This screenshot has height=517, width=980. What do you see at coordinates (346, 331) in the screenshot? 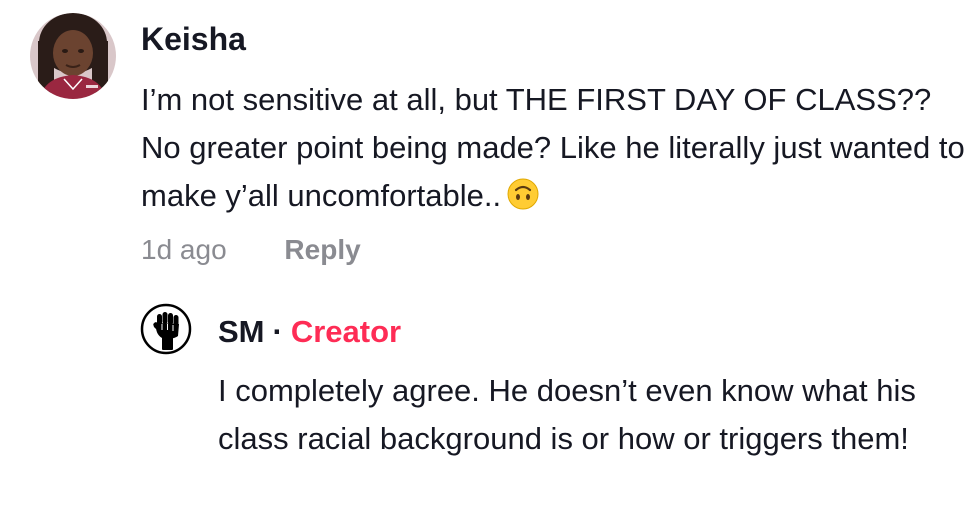
I see `creator-badge: Creator` at bounding box center [346, 331].